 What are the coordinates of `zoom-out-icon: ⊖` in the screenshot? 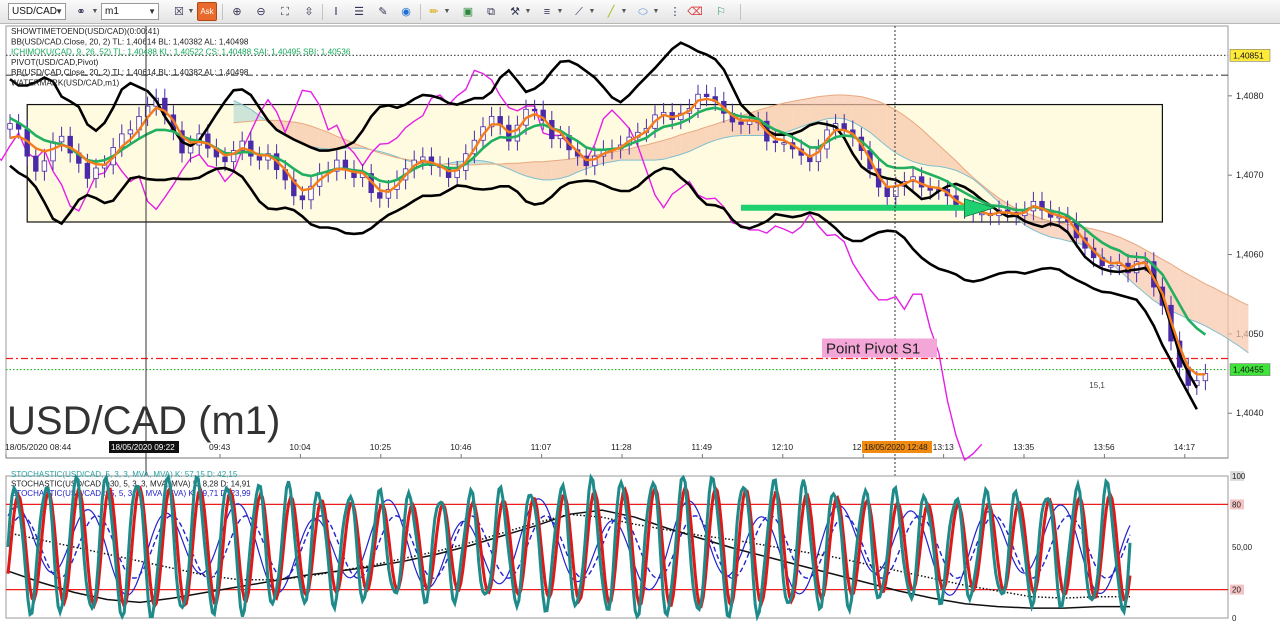 It's located at (261, 12).